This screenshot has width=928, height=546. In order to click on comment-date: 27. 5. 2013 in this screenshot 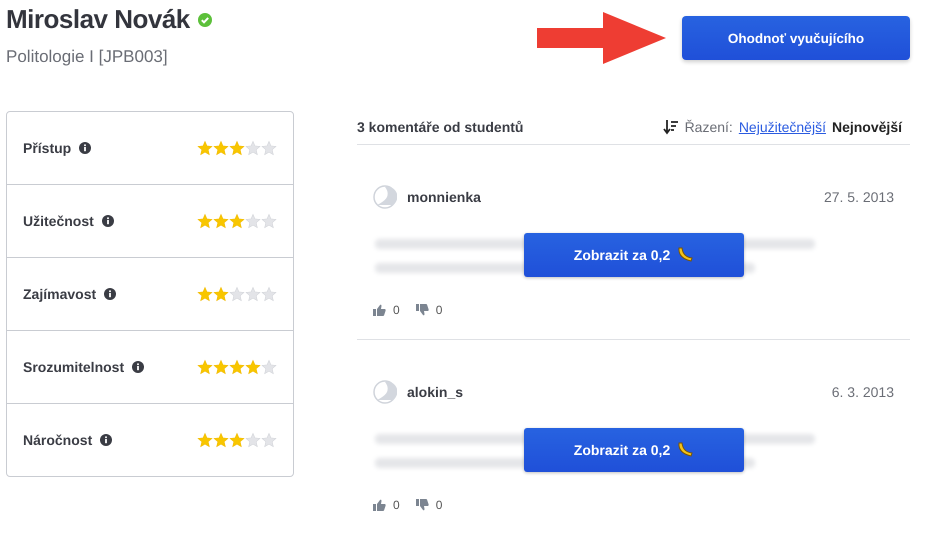, I will do `click(859, 197)`.